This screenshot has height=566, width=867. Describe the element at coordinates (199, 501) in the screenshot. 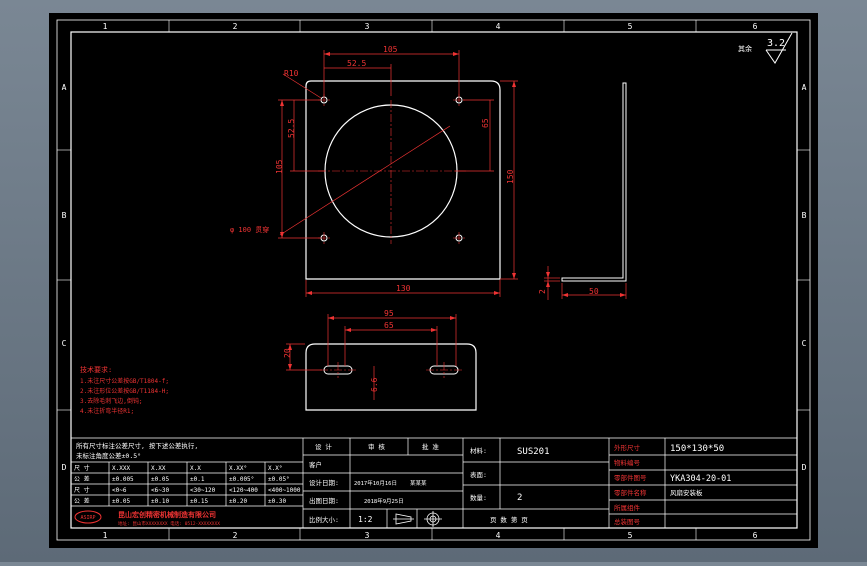

I see `tolerance-cell: ±0.15` at that location.